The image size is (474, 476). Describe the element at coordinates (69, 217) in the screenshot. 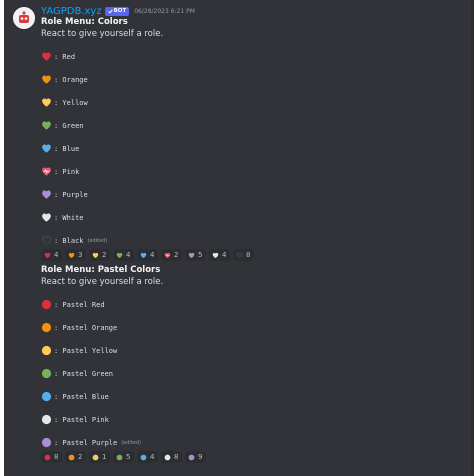

I see `role-label: : White` at that location.